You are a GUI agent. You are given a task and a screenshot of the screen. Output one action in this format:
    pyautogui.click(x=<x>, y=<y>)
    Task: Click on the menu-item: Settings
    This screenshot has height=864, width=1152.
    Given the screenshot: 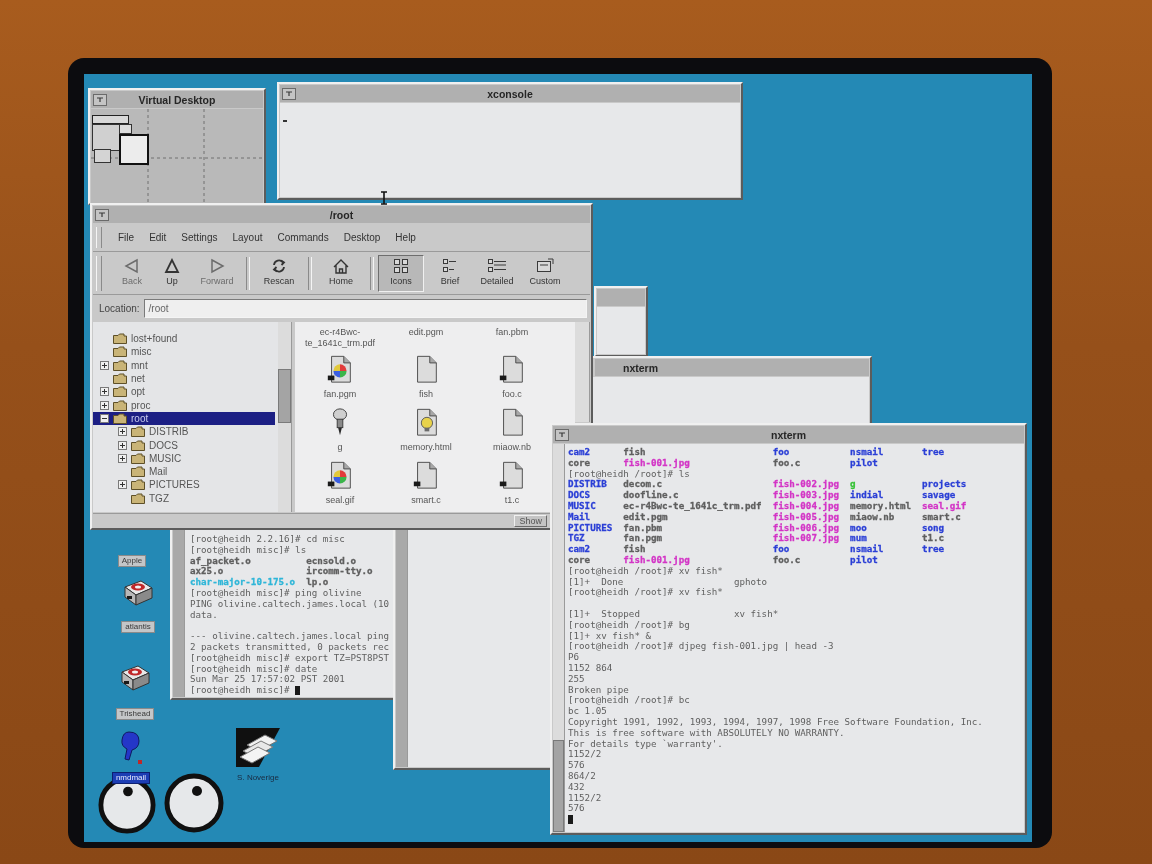 What is the action you would take?
    pyautogui.click(x=199, y=237)
    